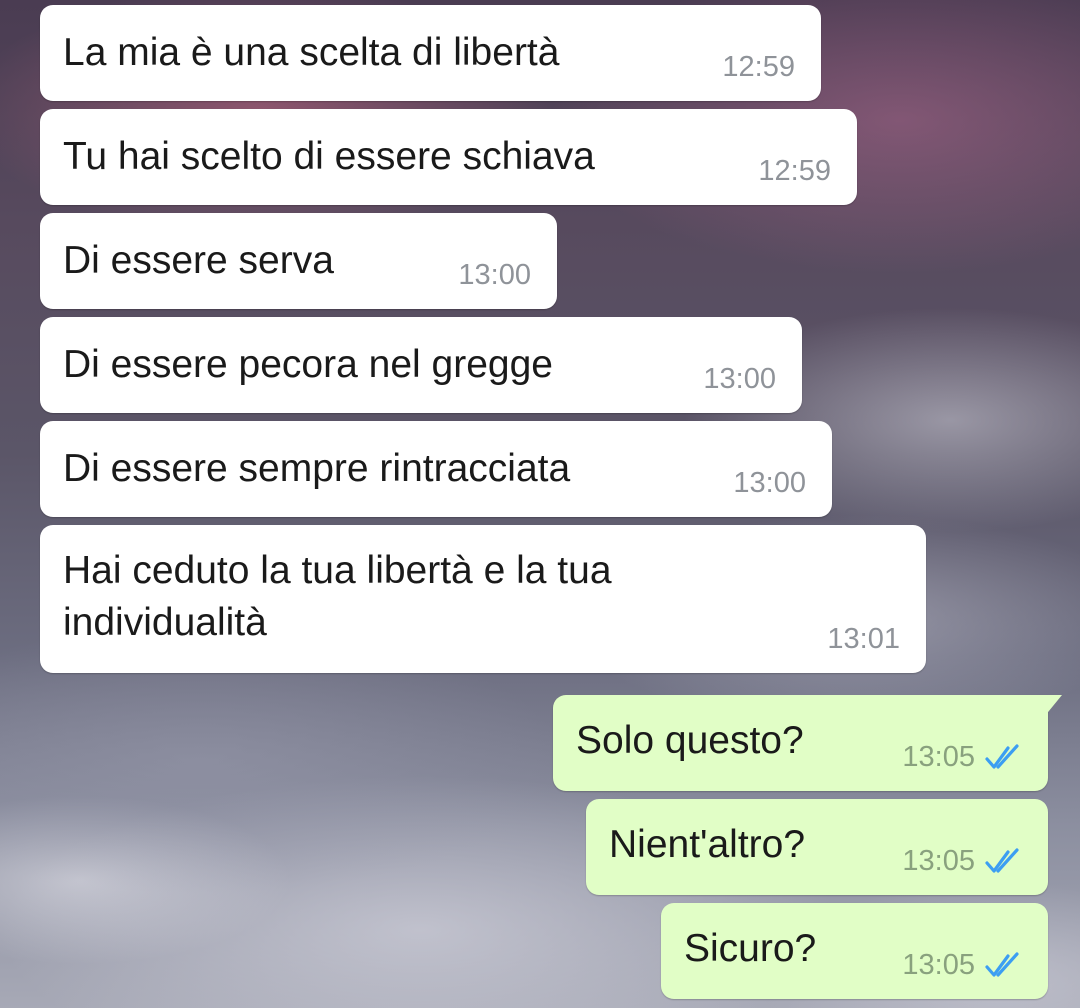 This screenshot has width=1080, height=1008. Describe the element at coordinates (750, 948) in the screenshot. I see `message-text: Sicuro?` at that location.